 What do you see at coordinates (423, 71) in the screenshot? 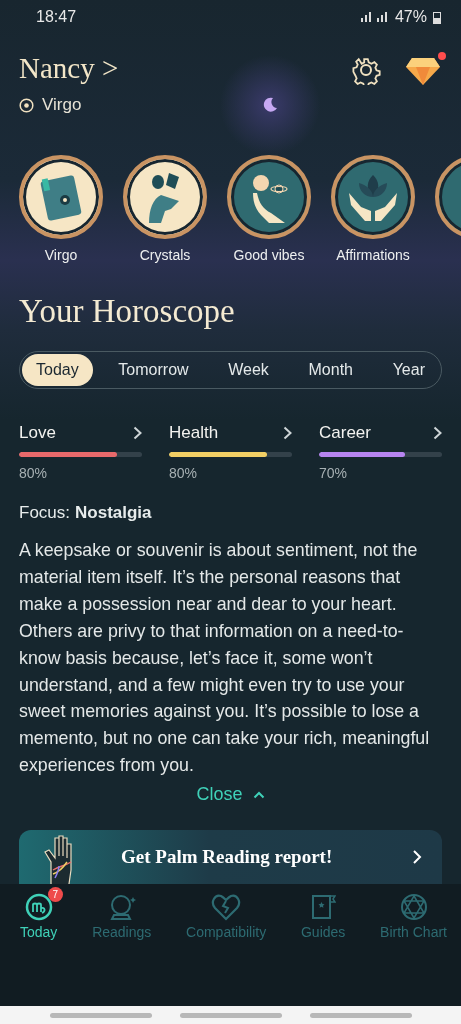
I see `diamond-icon` at bounding box center [423, 71].